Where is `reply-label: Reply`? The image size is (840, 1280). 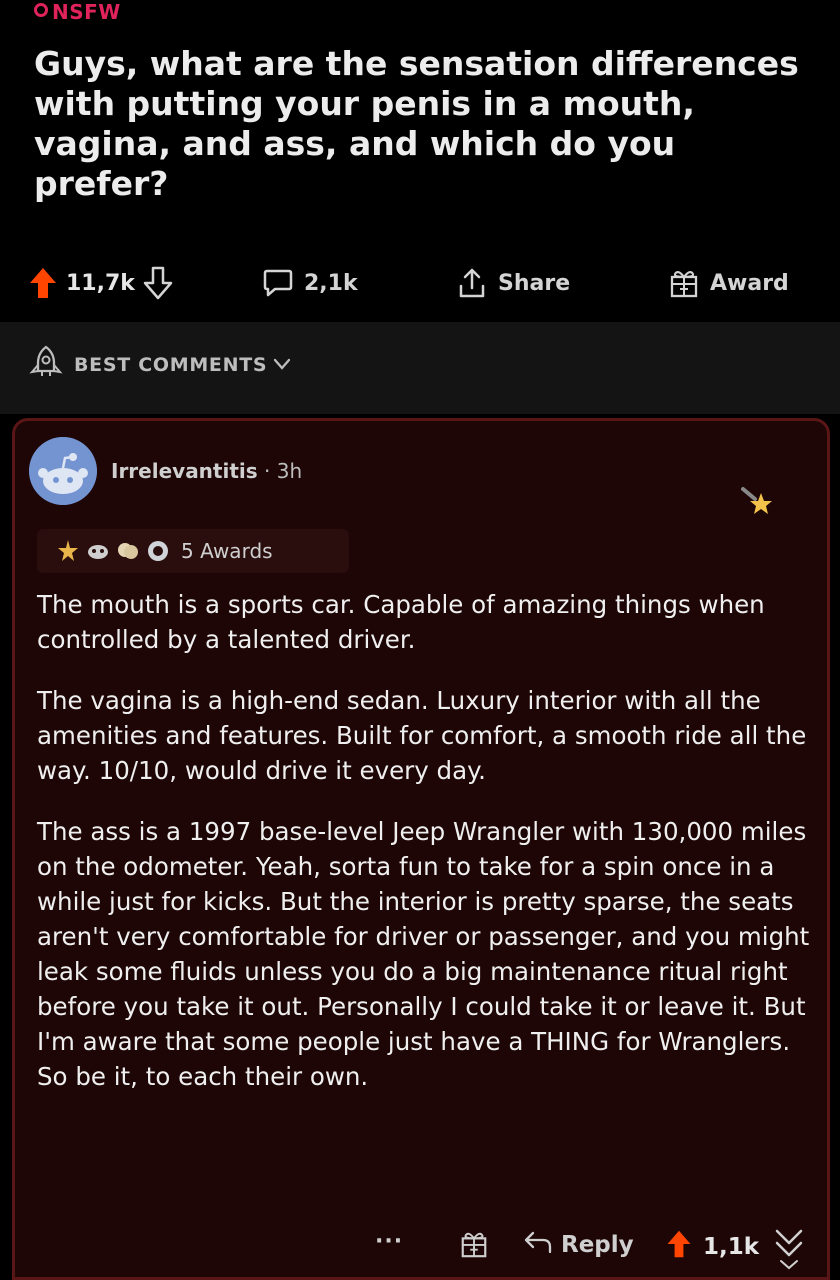 reply-label: Reply is located at coordinates (597, 1245).